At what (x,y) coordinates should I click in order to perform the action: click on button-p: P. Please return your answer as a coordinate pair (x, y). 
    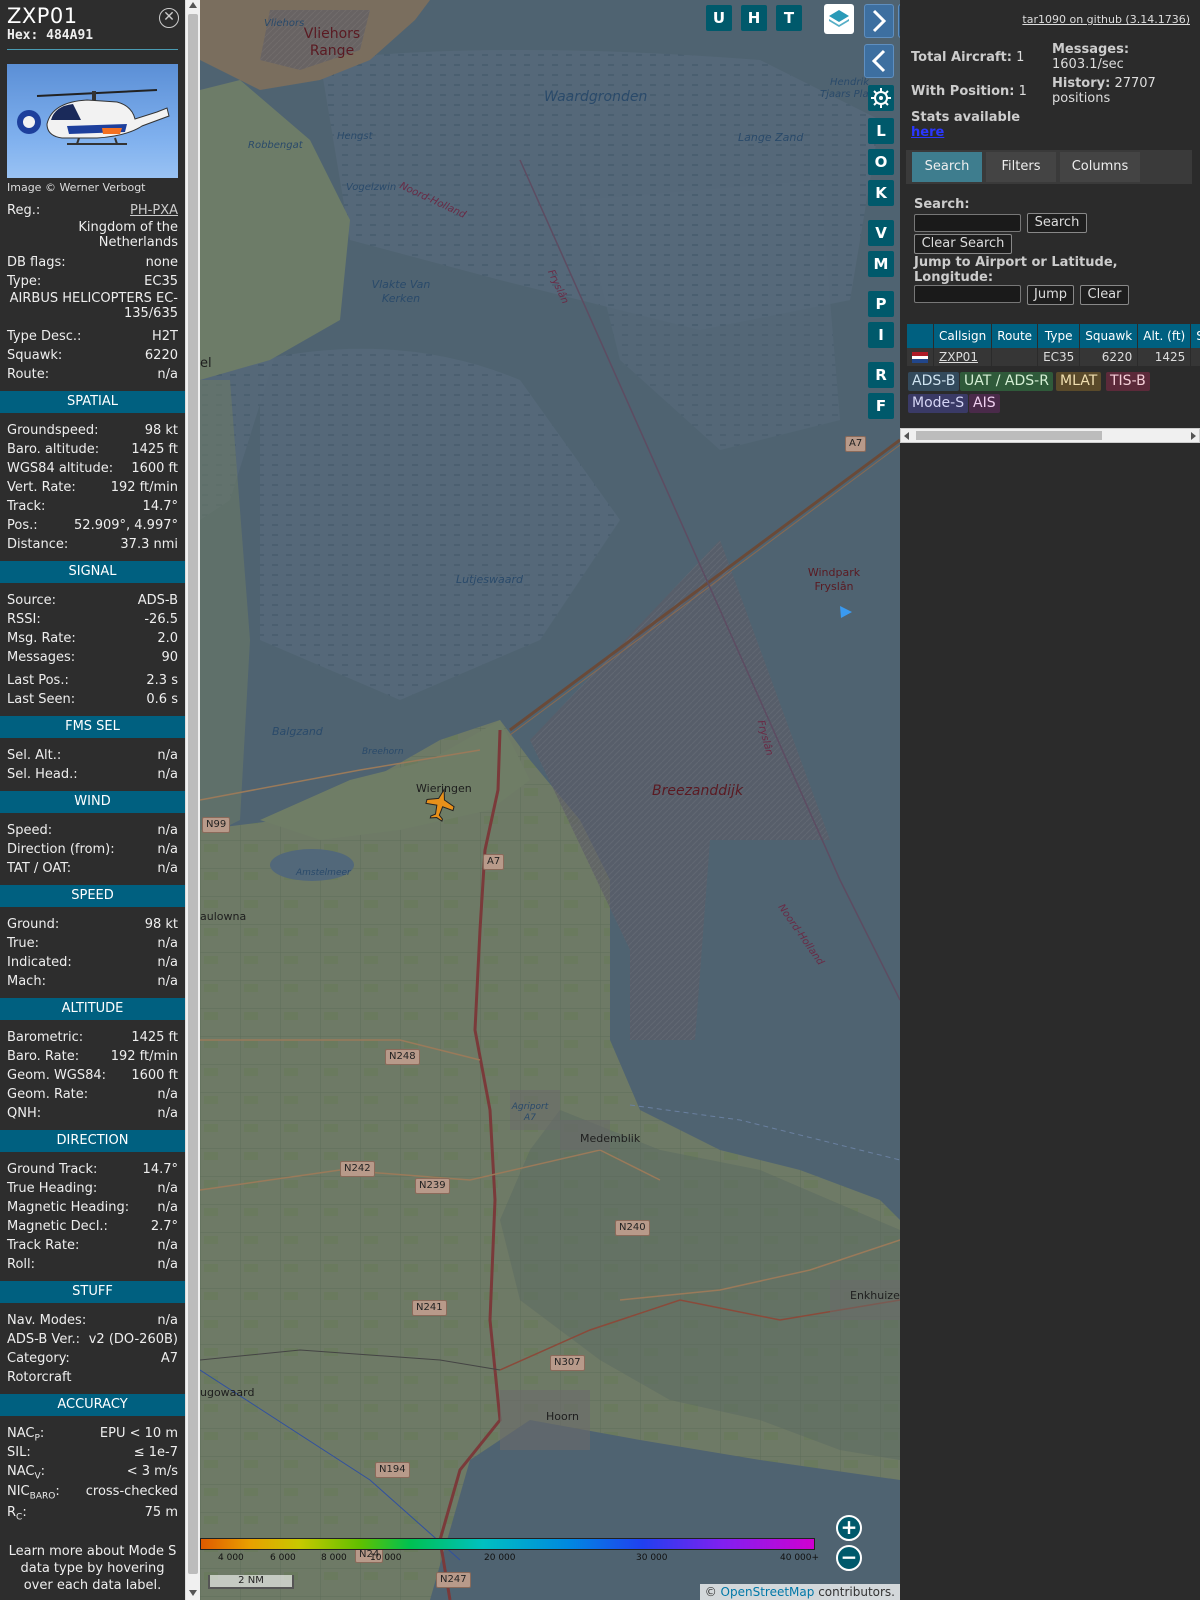
    Looking at the image, I should click on (881, 304).